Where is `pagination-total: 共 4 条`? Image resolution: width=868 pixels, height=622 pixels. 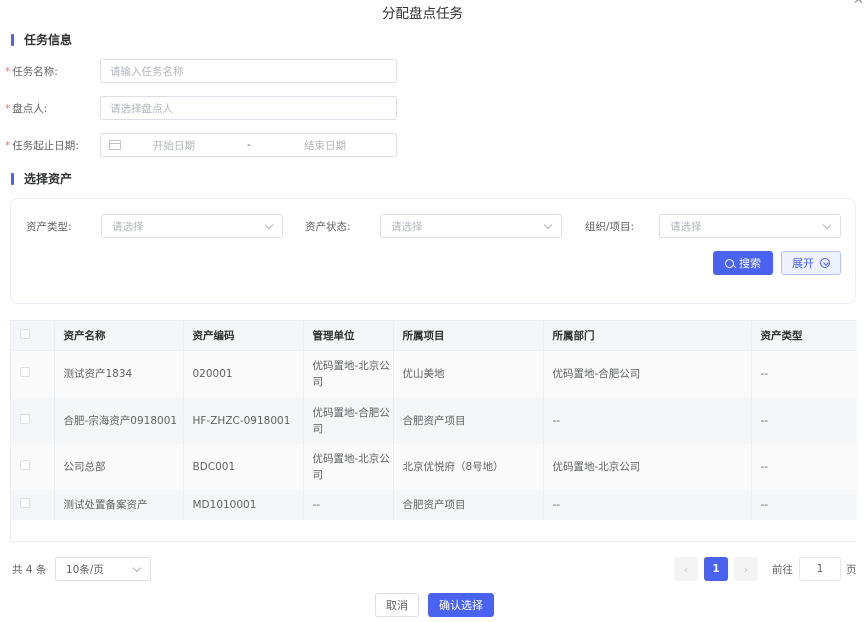 pagination-total: 共 4 条 is located at coordinates (29, 570).